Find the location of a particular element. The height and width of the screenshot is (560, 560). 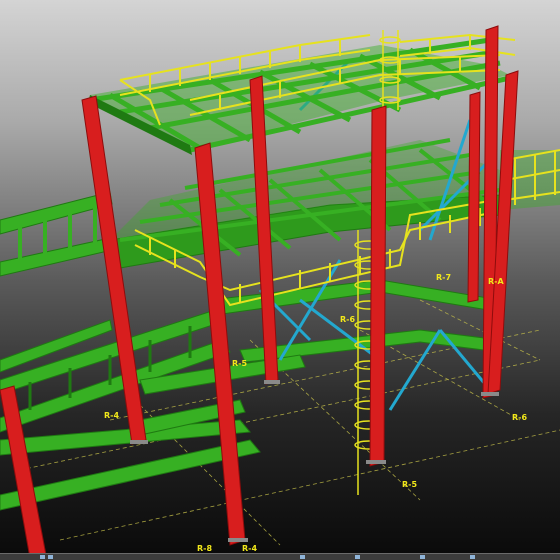

grid-label-r8-bottom: R-8 is located at coordinates (205, 548).